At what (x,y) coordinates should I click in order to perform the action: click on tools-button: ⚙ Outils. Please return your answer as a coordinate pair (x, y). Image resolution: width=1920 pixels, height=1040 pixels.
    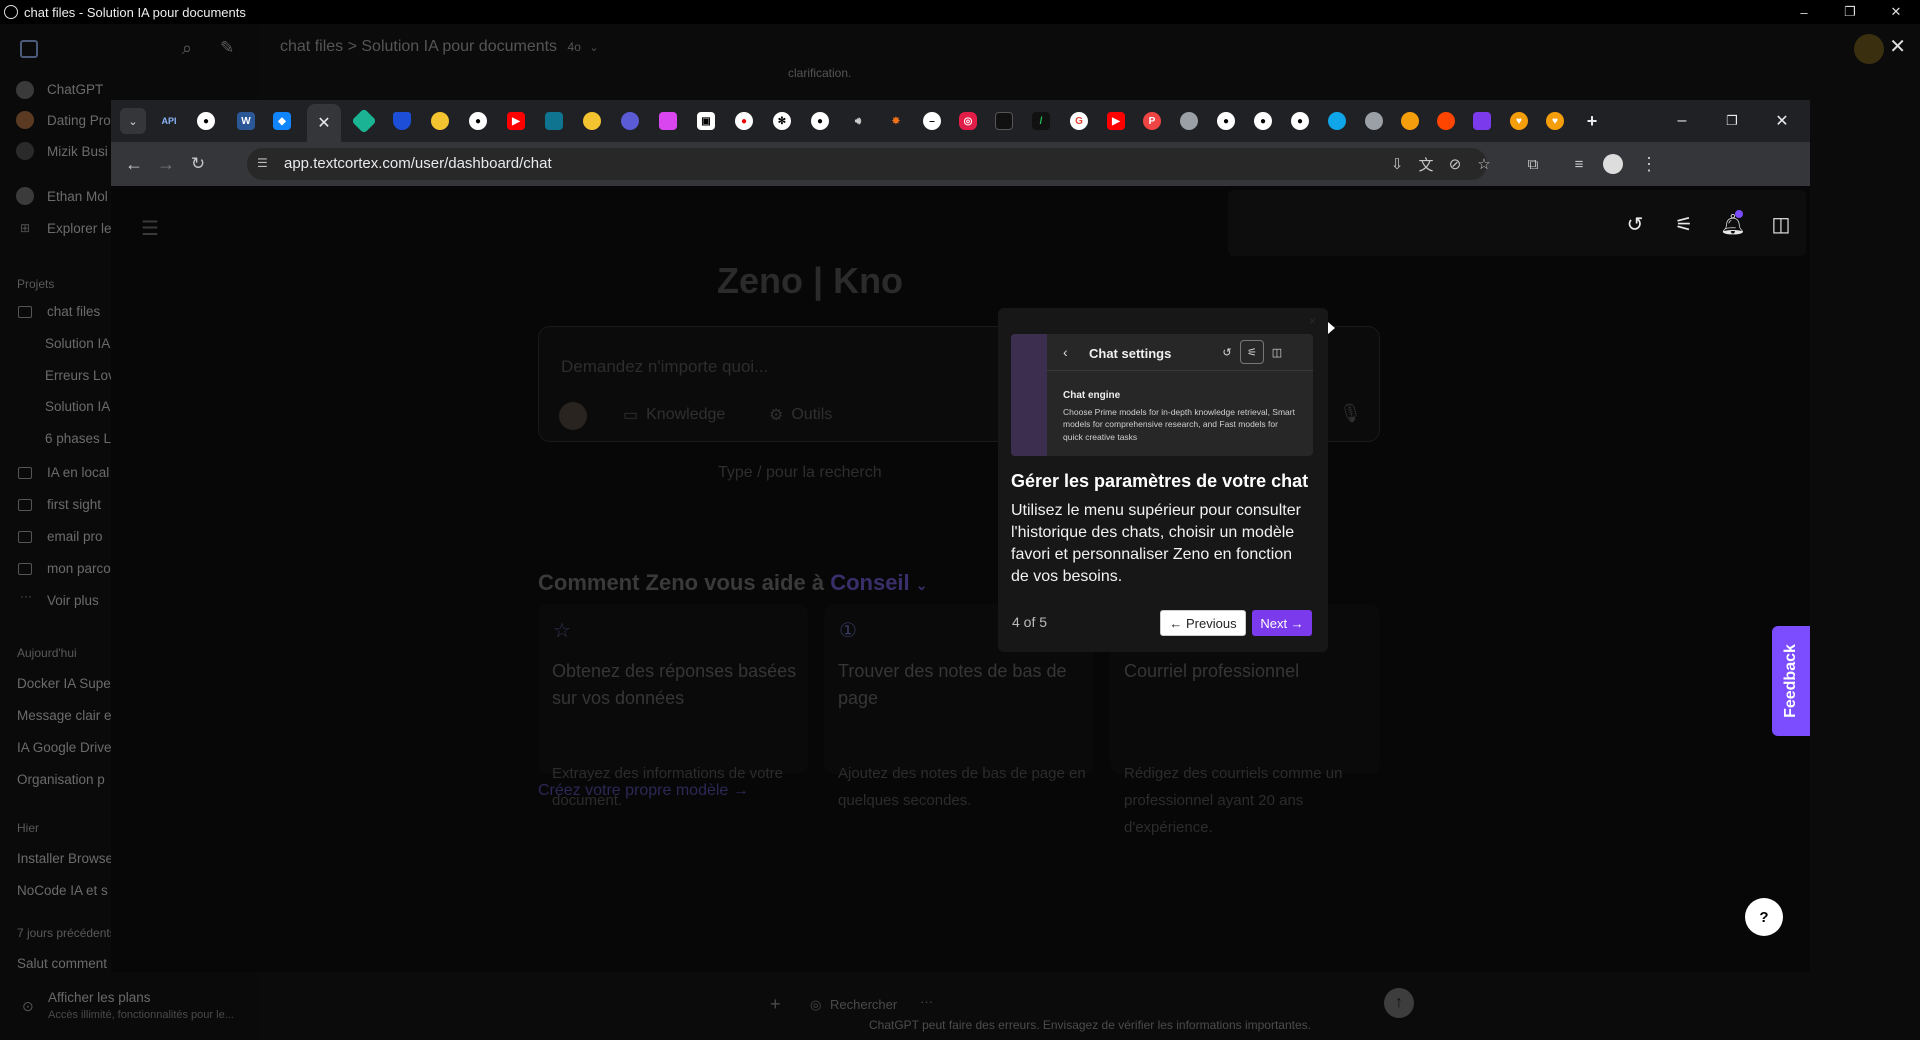
    Looking at the image, I should click on (800, 415).